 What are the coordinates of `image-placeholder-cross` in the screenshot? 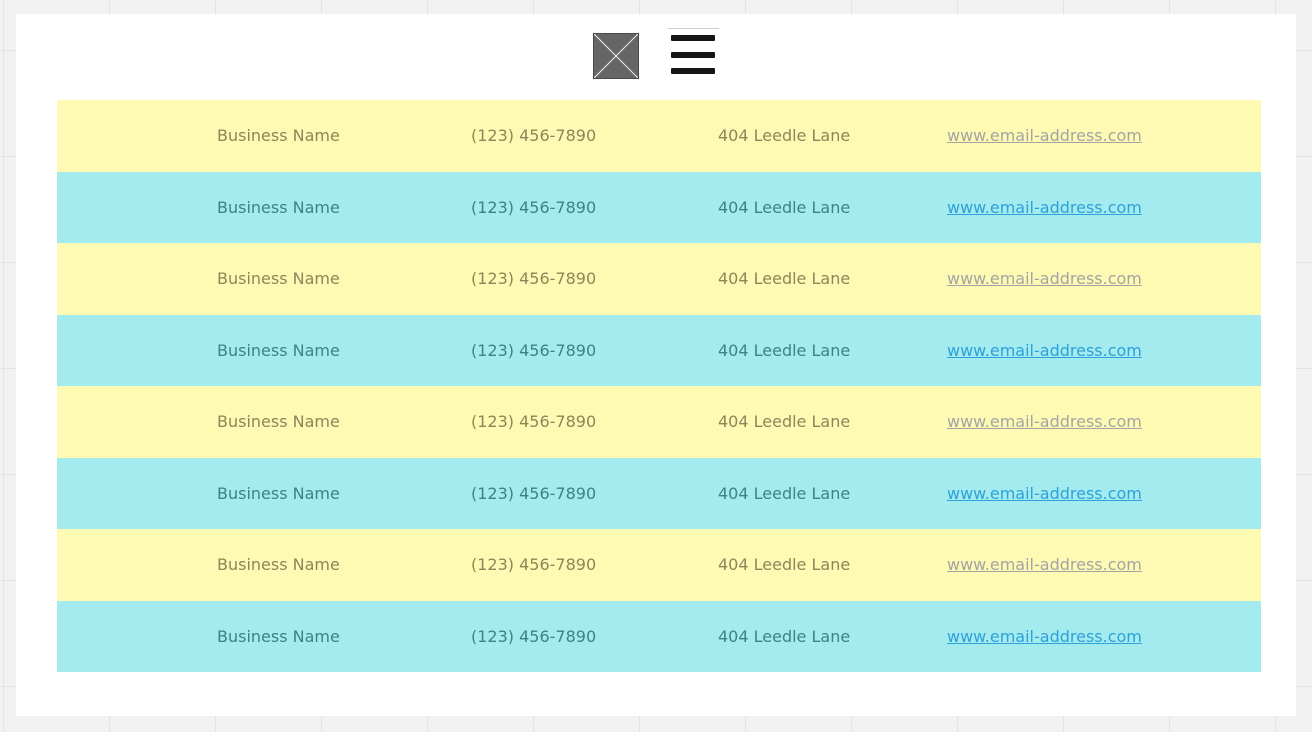 It's located at (616, 56).